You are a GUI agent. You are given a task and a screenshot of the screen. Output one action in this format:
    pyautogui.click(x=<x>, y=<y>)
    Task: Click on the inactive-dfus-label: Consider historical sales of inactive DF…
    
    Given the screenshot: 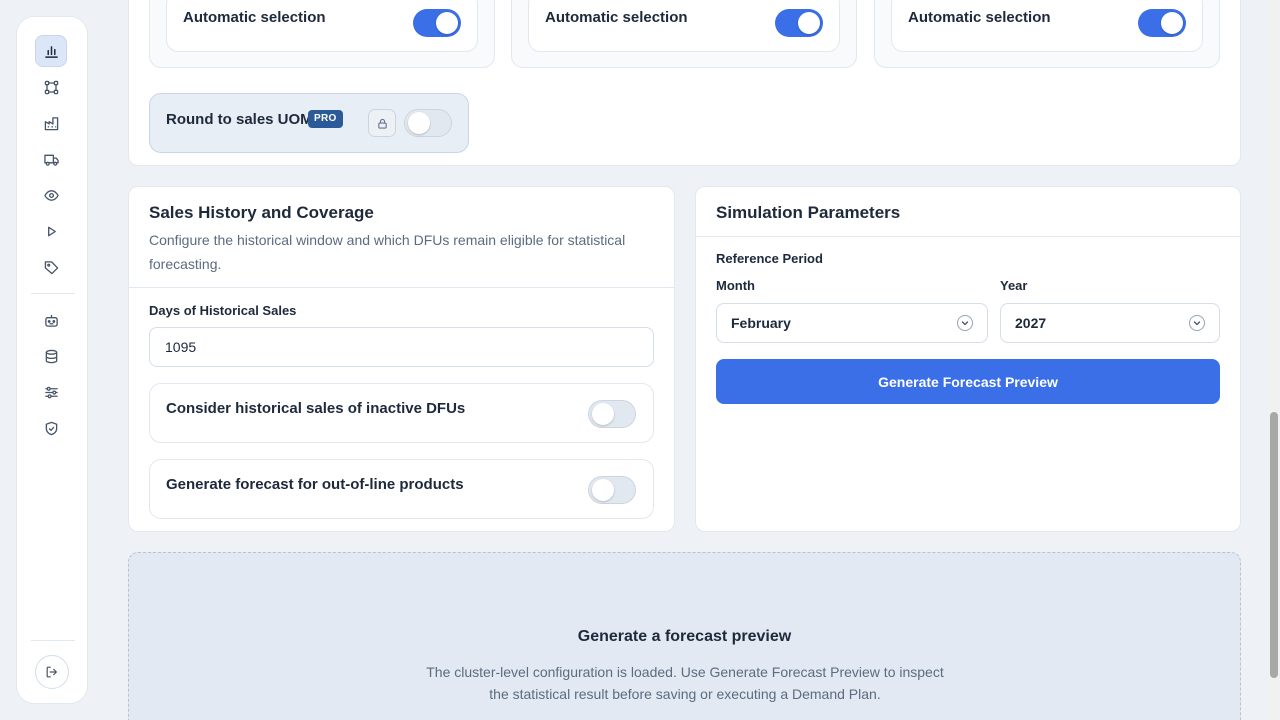 What is the action you would take?
    pyautogui.click(x=316, y=408)
    